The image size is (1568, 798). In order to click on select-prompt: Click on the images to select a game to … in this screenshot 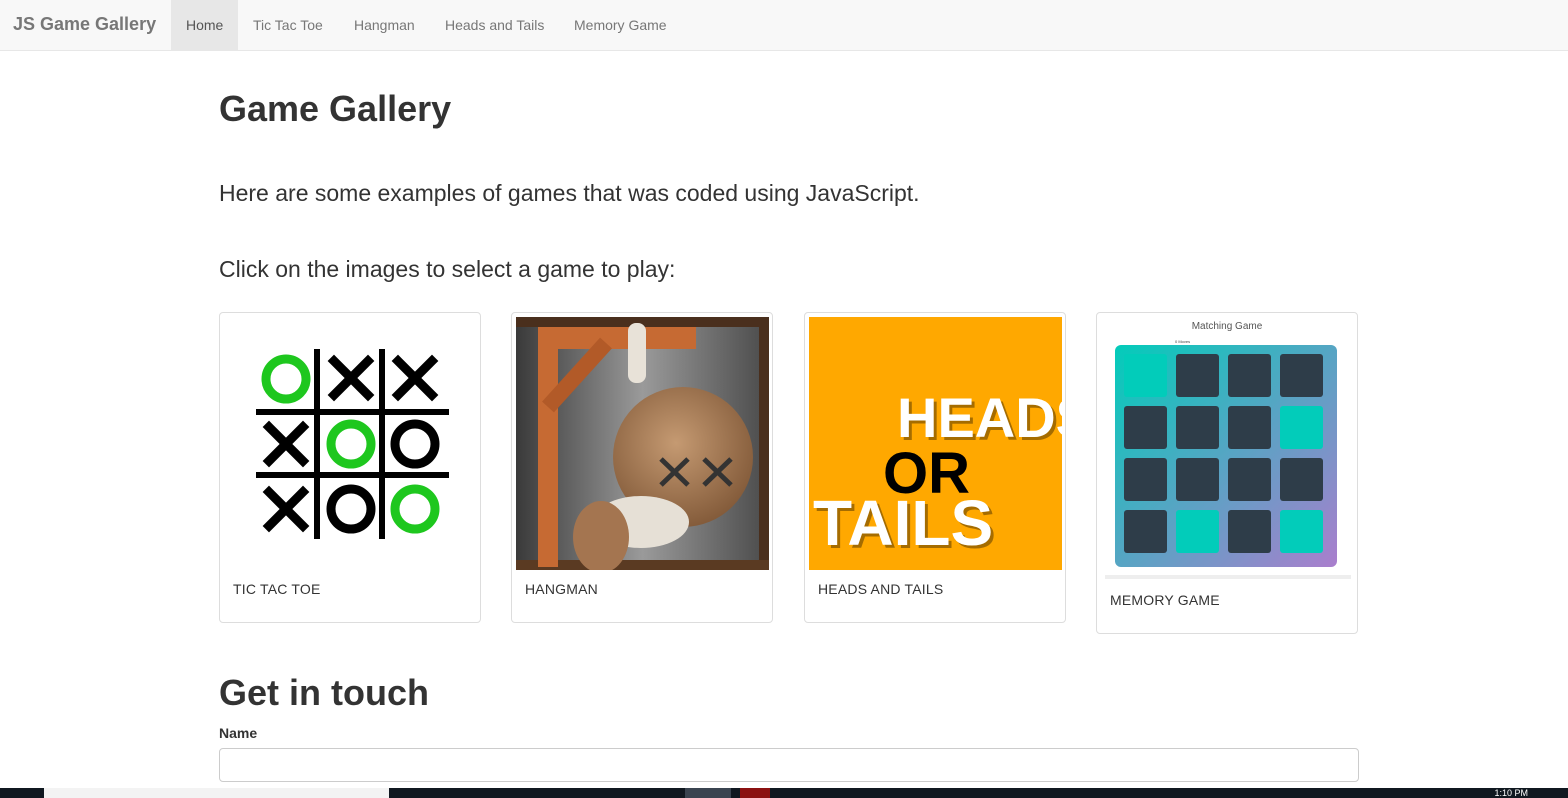, I will do `click(447, 269)`.